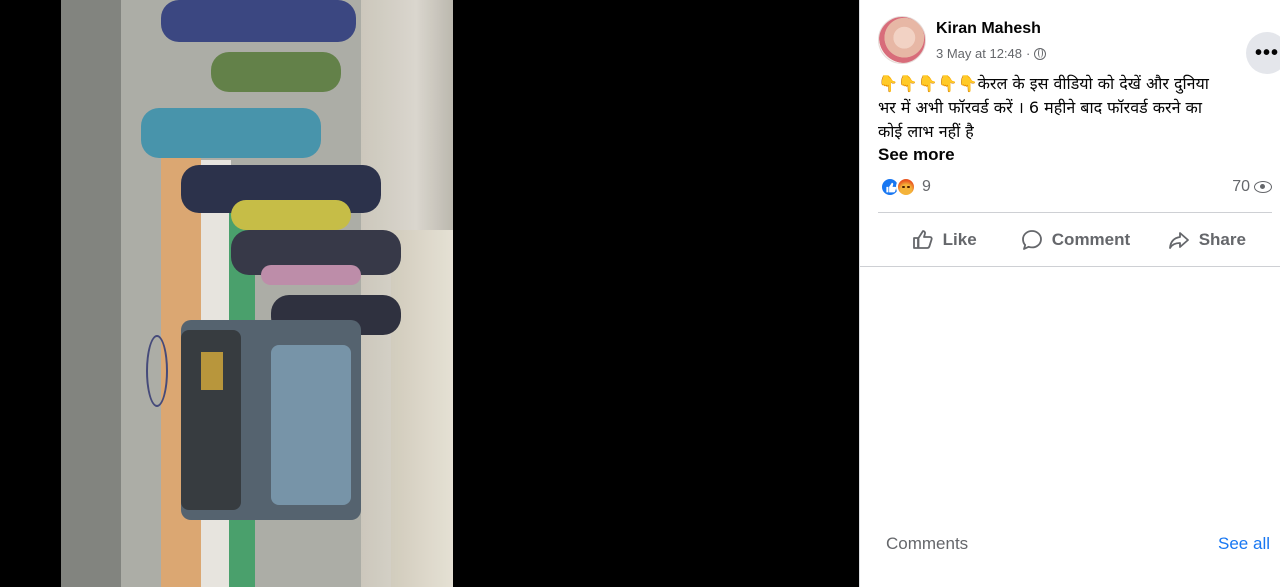  Describe the element at coordinates (1091, 239) in the screenshot. I see `comment-label: Comment` at that location.